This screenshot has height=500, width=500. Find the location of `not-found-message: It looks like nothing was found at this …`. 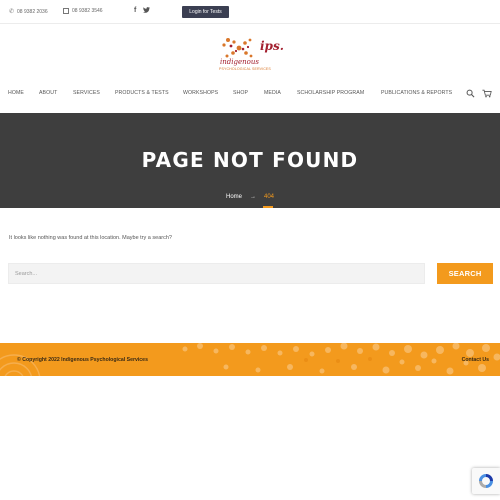

not-found-message: It looks like nothing was found at this … is located at coordinates (90, 238).